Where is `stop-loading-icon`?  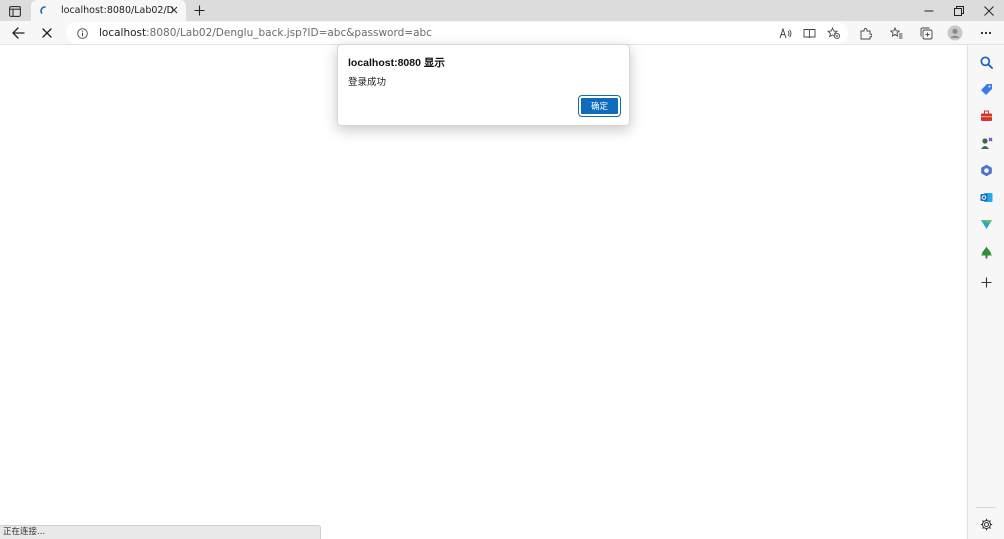 stop-loading-icon is located at coordinates (47, 33).